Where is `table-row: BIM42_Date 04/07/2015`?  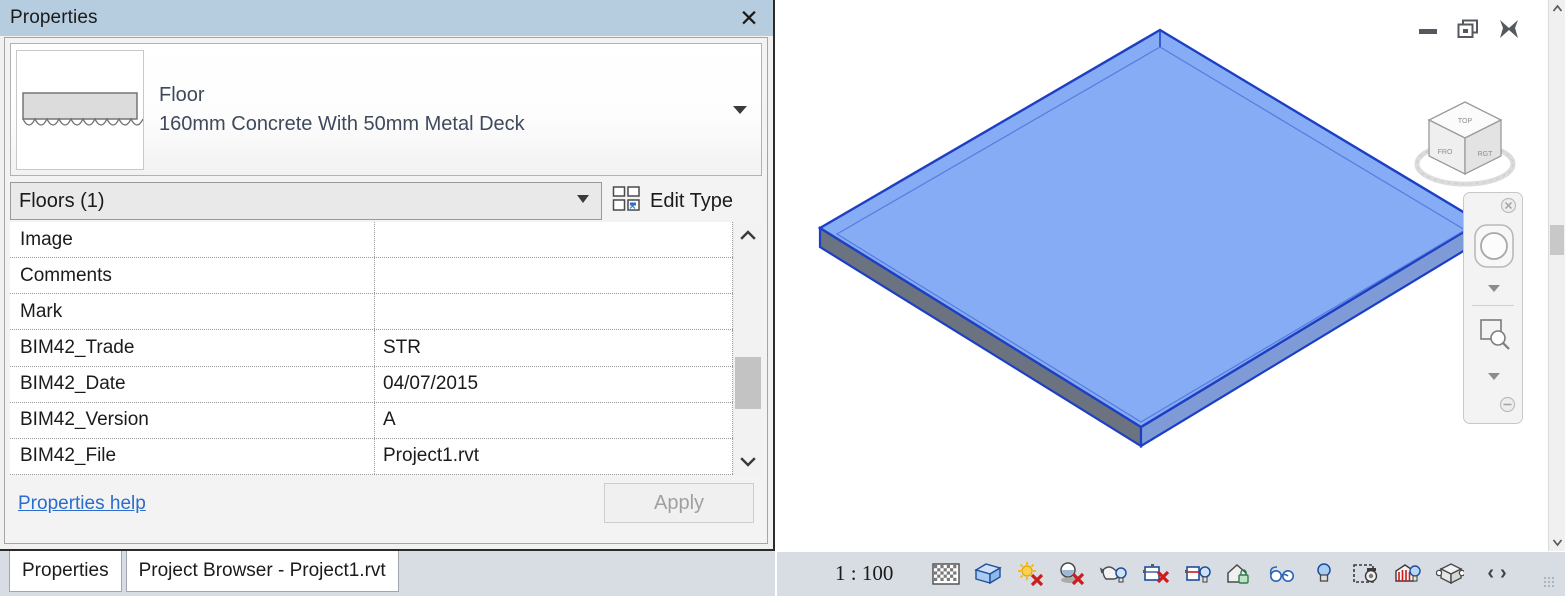
table-row: BIM42_Date 04/07/2015 is located at coordinates (371, 384).